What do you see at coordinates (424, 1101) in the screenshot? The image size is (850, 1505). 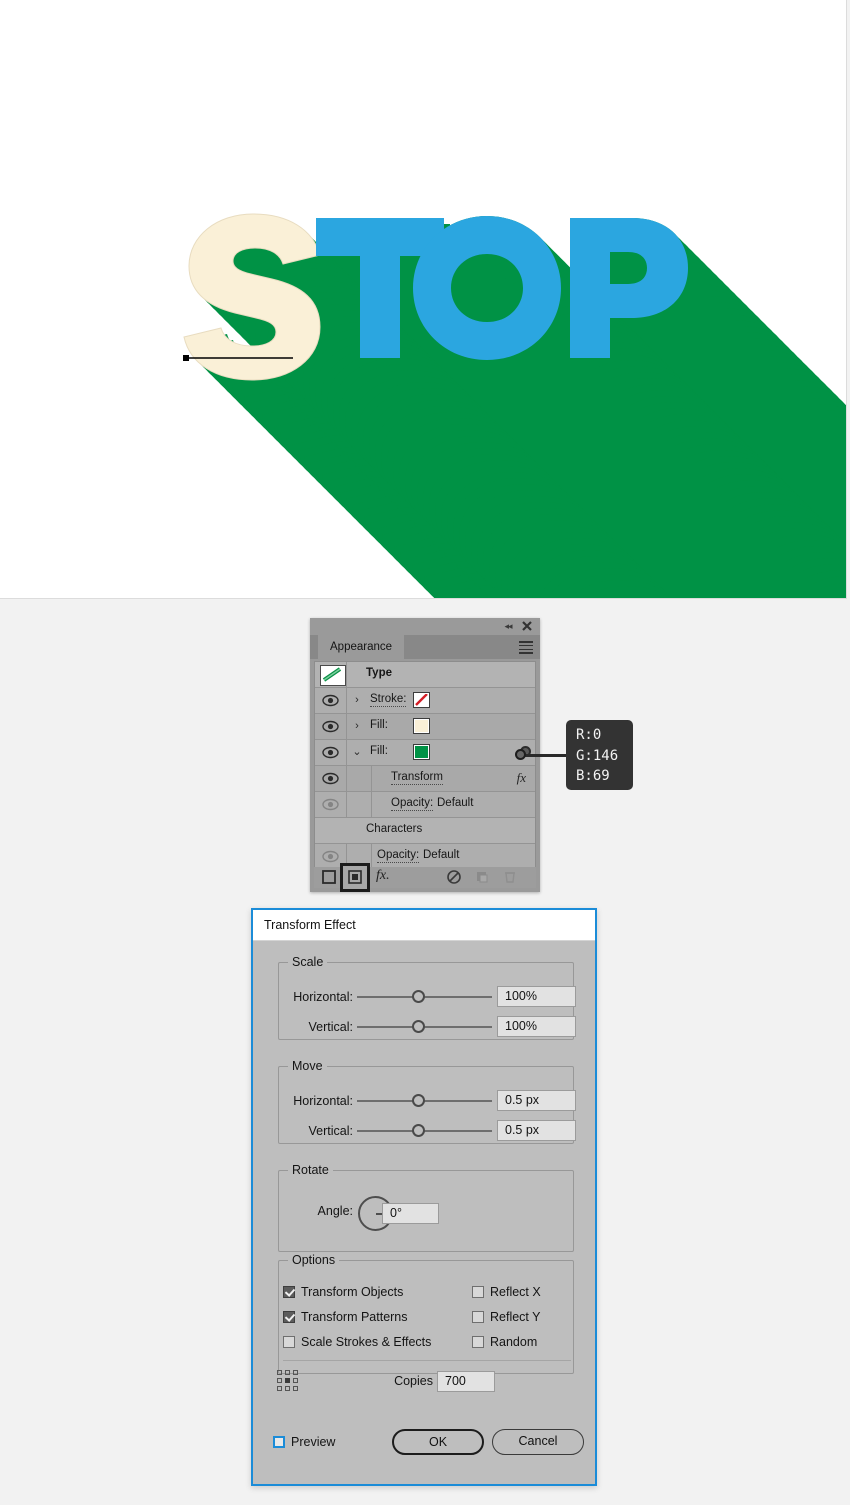 I see `move-horizontal-slider` at bounding box center [424, 1101].